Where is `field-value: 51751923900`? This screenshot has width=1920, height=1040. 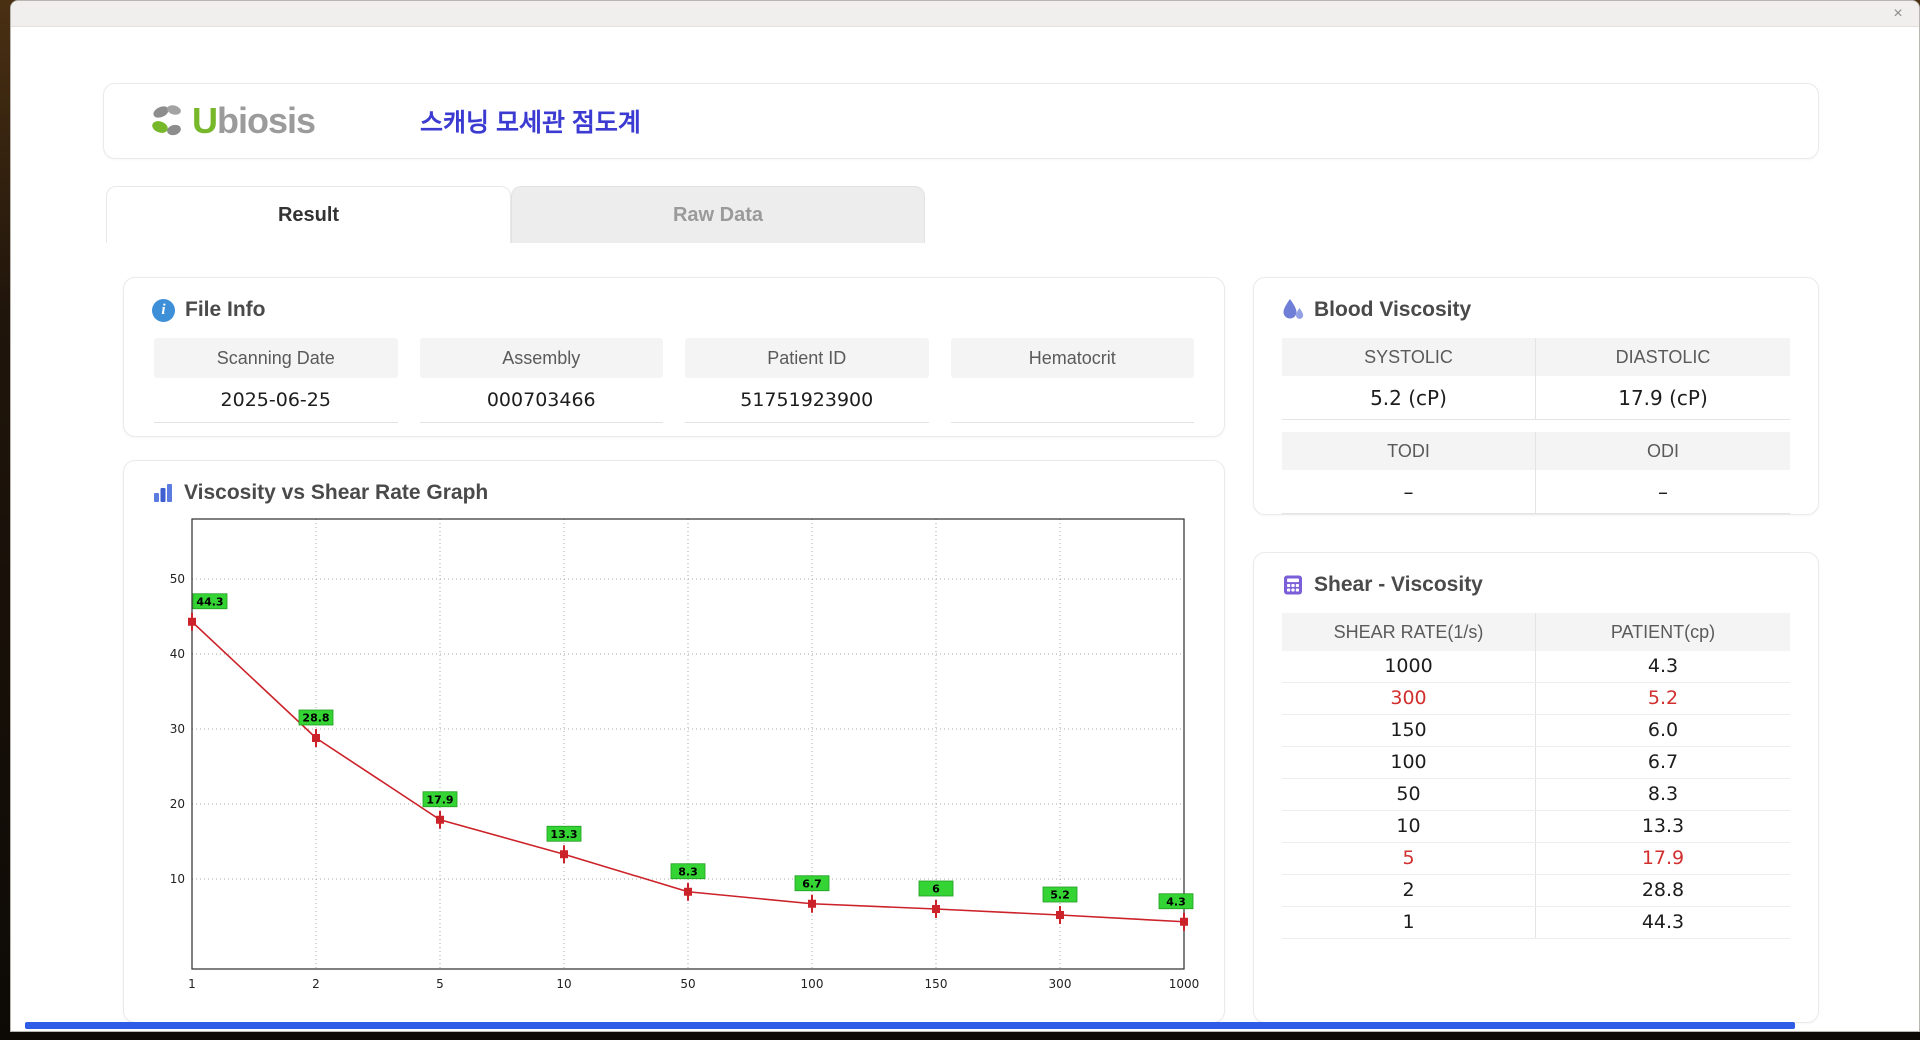 field-value: 51751923900 is located at coordinates (807, 400).